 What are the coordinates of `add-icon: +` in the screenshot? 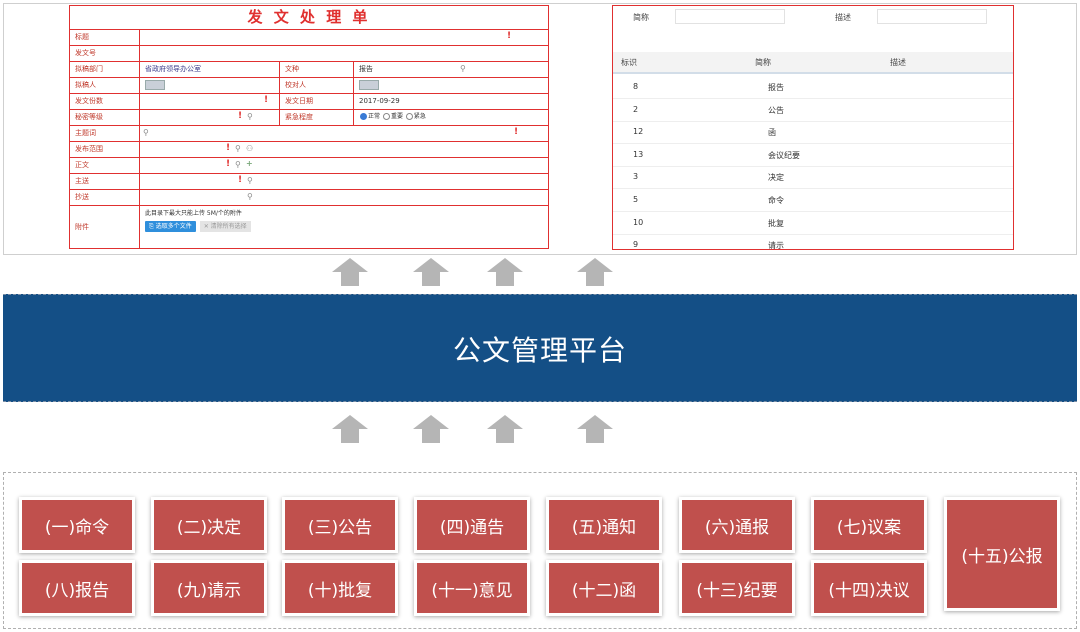 It's located at (249, 163).